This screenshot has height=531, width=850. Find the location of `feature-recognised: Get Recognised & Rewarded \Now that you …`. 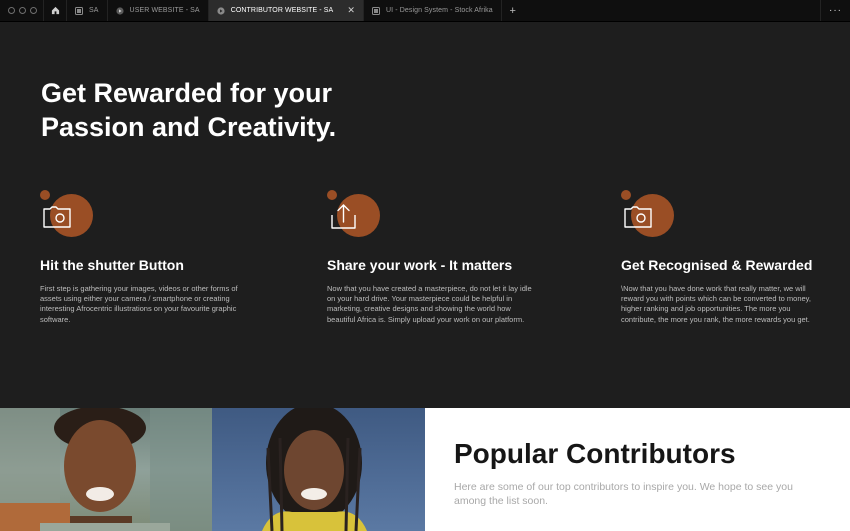

feature-recognised: Get Recognised & Rewarded \Now that you … is located at coordinates (735, 257).